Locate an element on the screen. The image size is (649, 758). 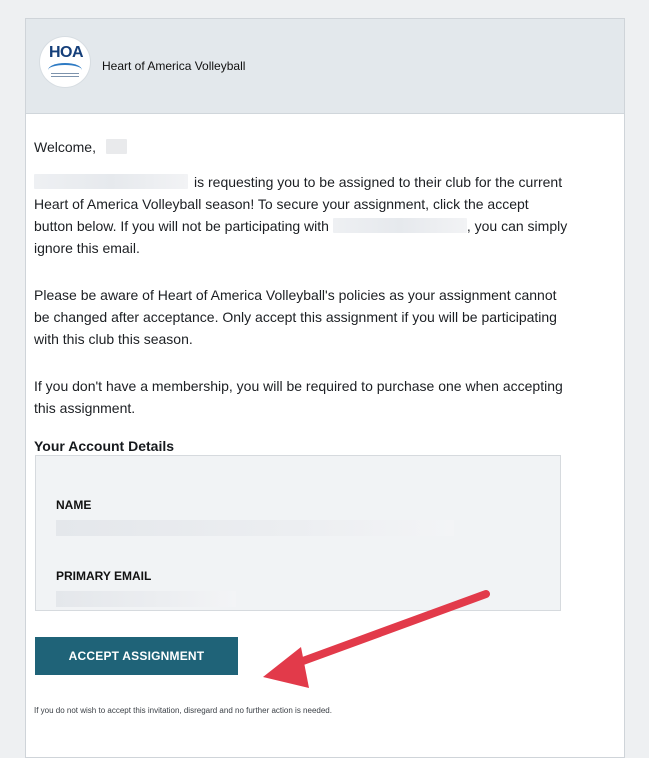
redacted-recipient-name is located at coordinates (117, 146).